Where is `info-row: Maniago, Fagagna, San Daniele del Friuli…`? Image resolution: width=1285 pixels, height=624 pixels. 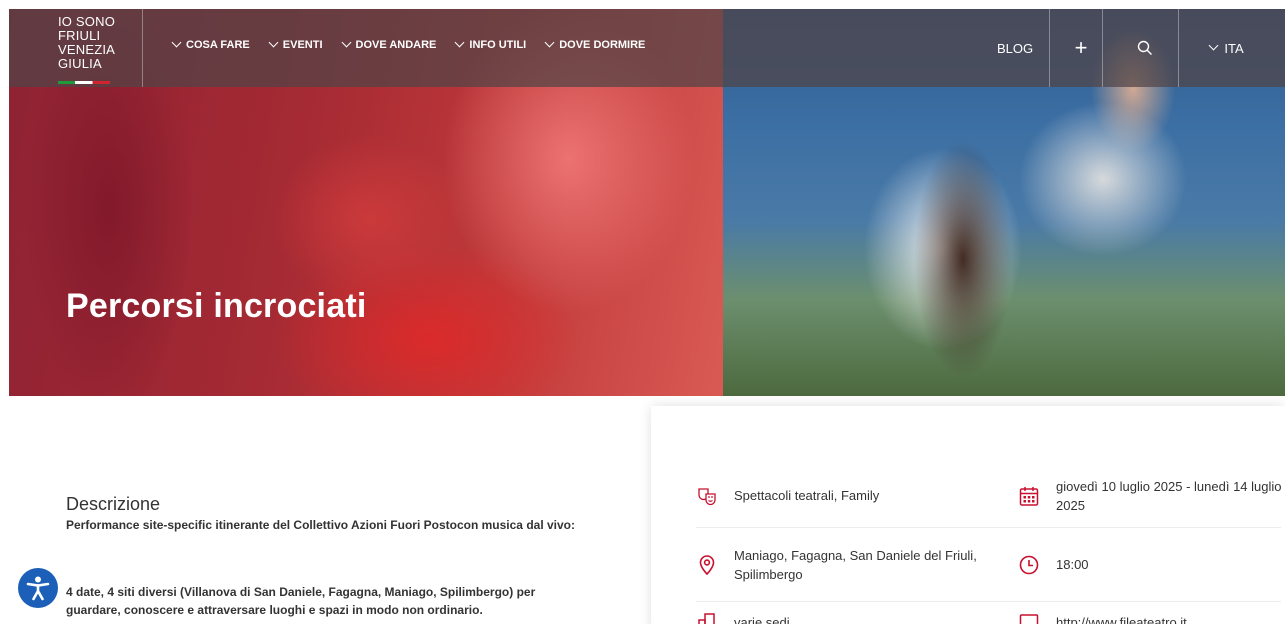
info-row: Maniago, Fagagna, San Daniele del Friuli… is located at coordinates (988, 565).